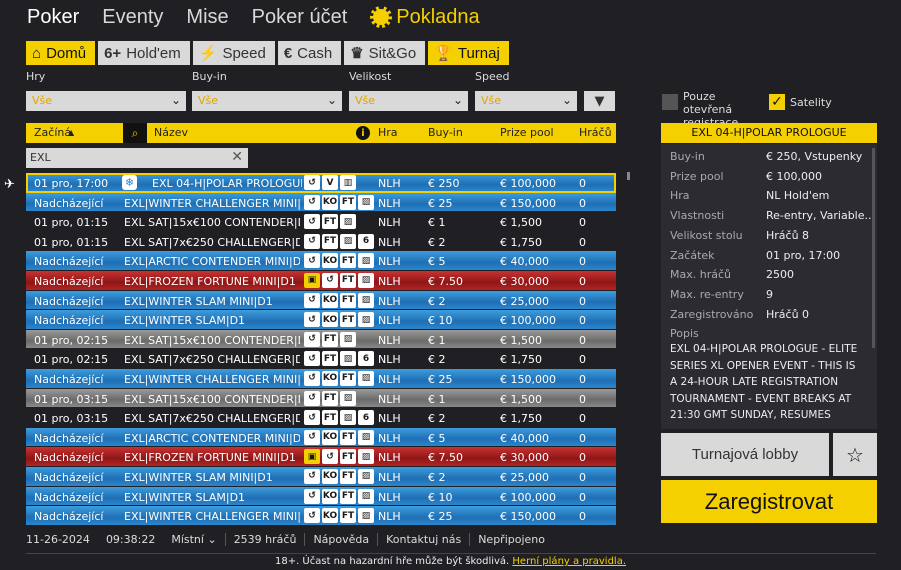  What do you see at coordinates (106, 101) in the screenshot?
I see `filter-games-select: Vše ⌄` at bounding box center [106, 101].